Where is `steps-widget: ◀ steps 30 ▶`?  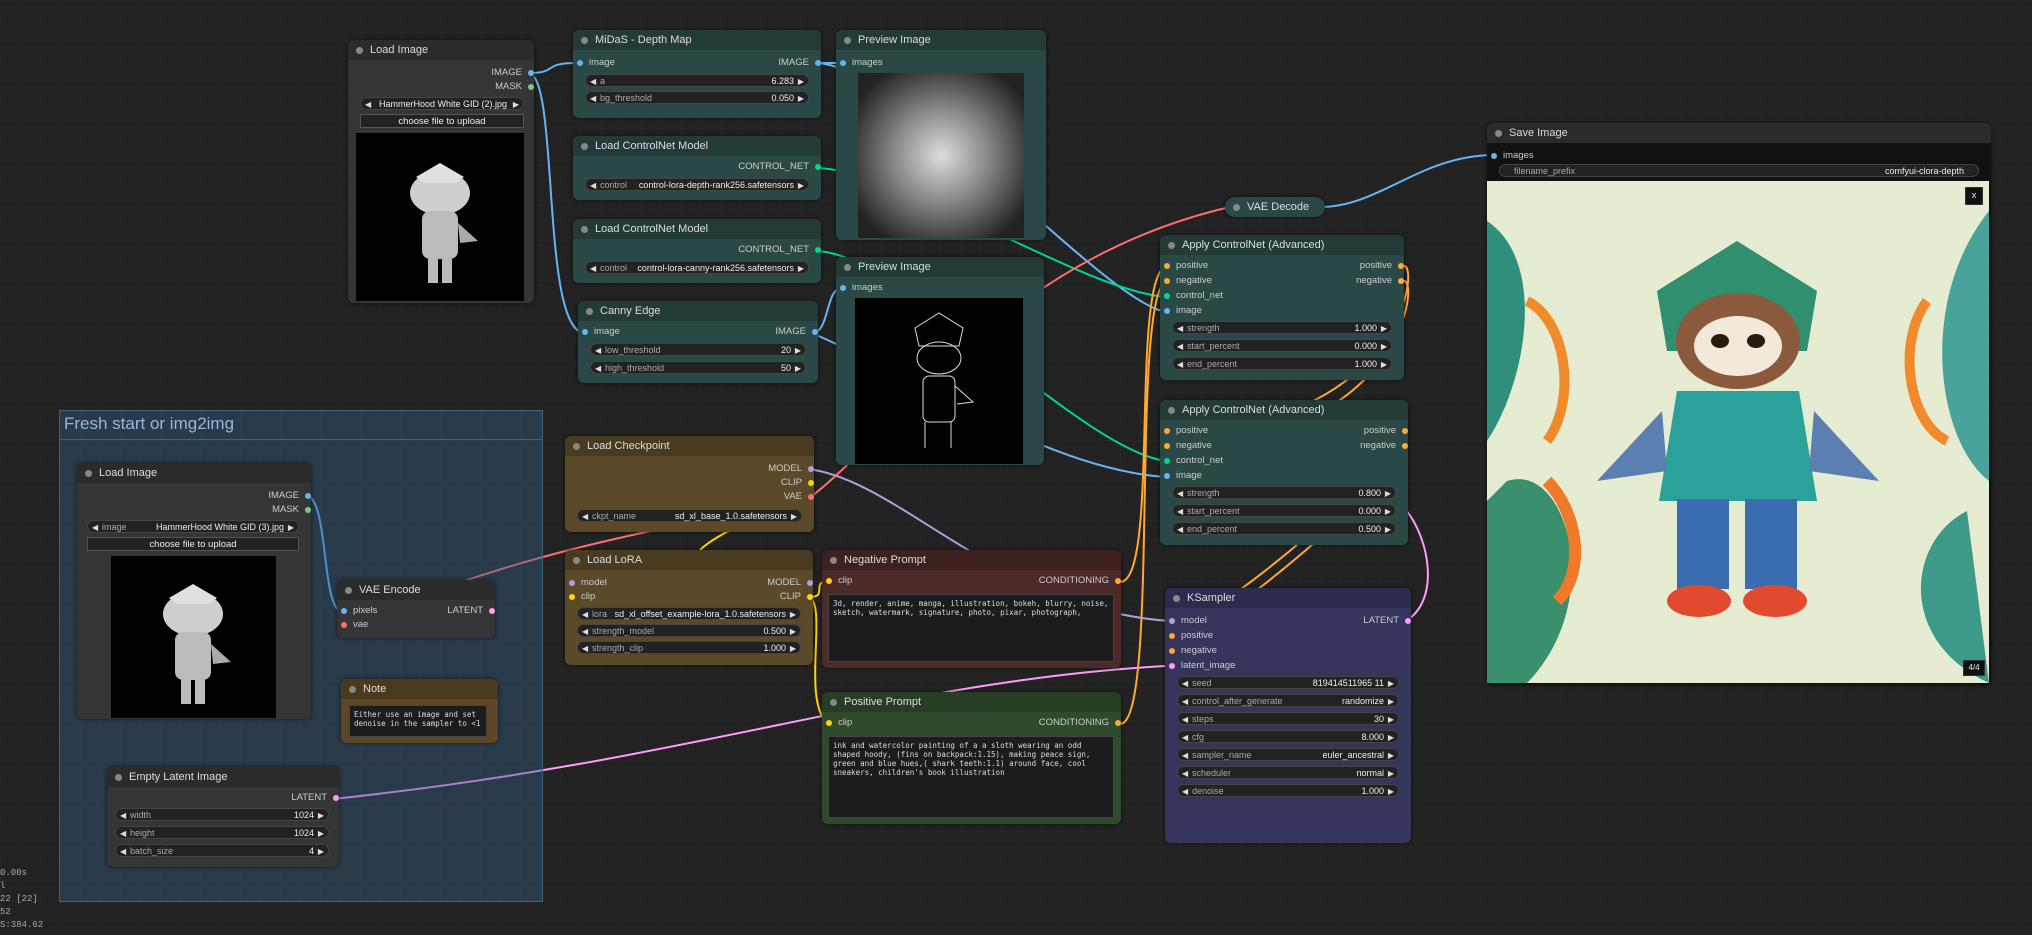
steps-widget: ◀ steps 30 ▶ is located at coordinates (1288, 718).